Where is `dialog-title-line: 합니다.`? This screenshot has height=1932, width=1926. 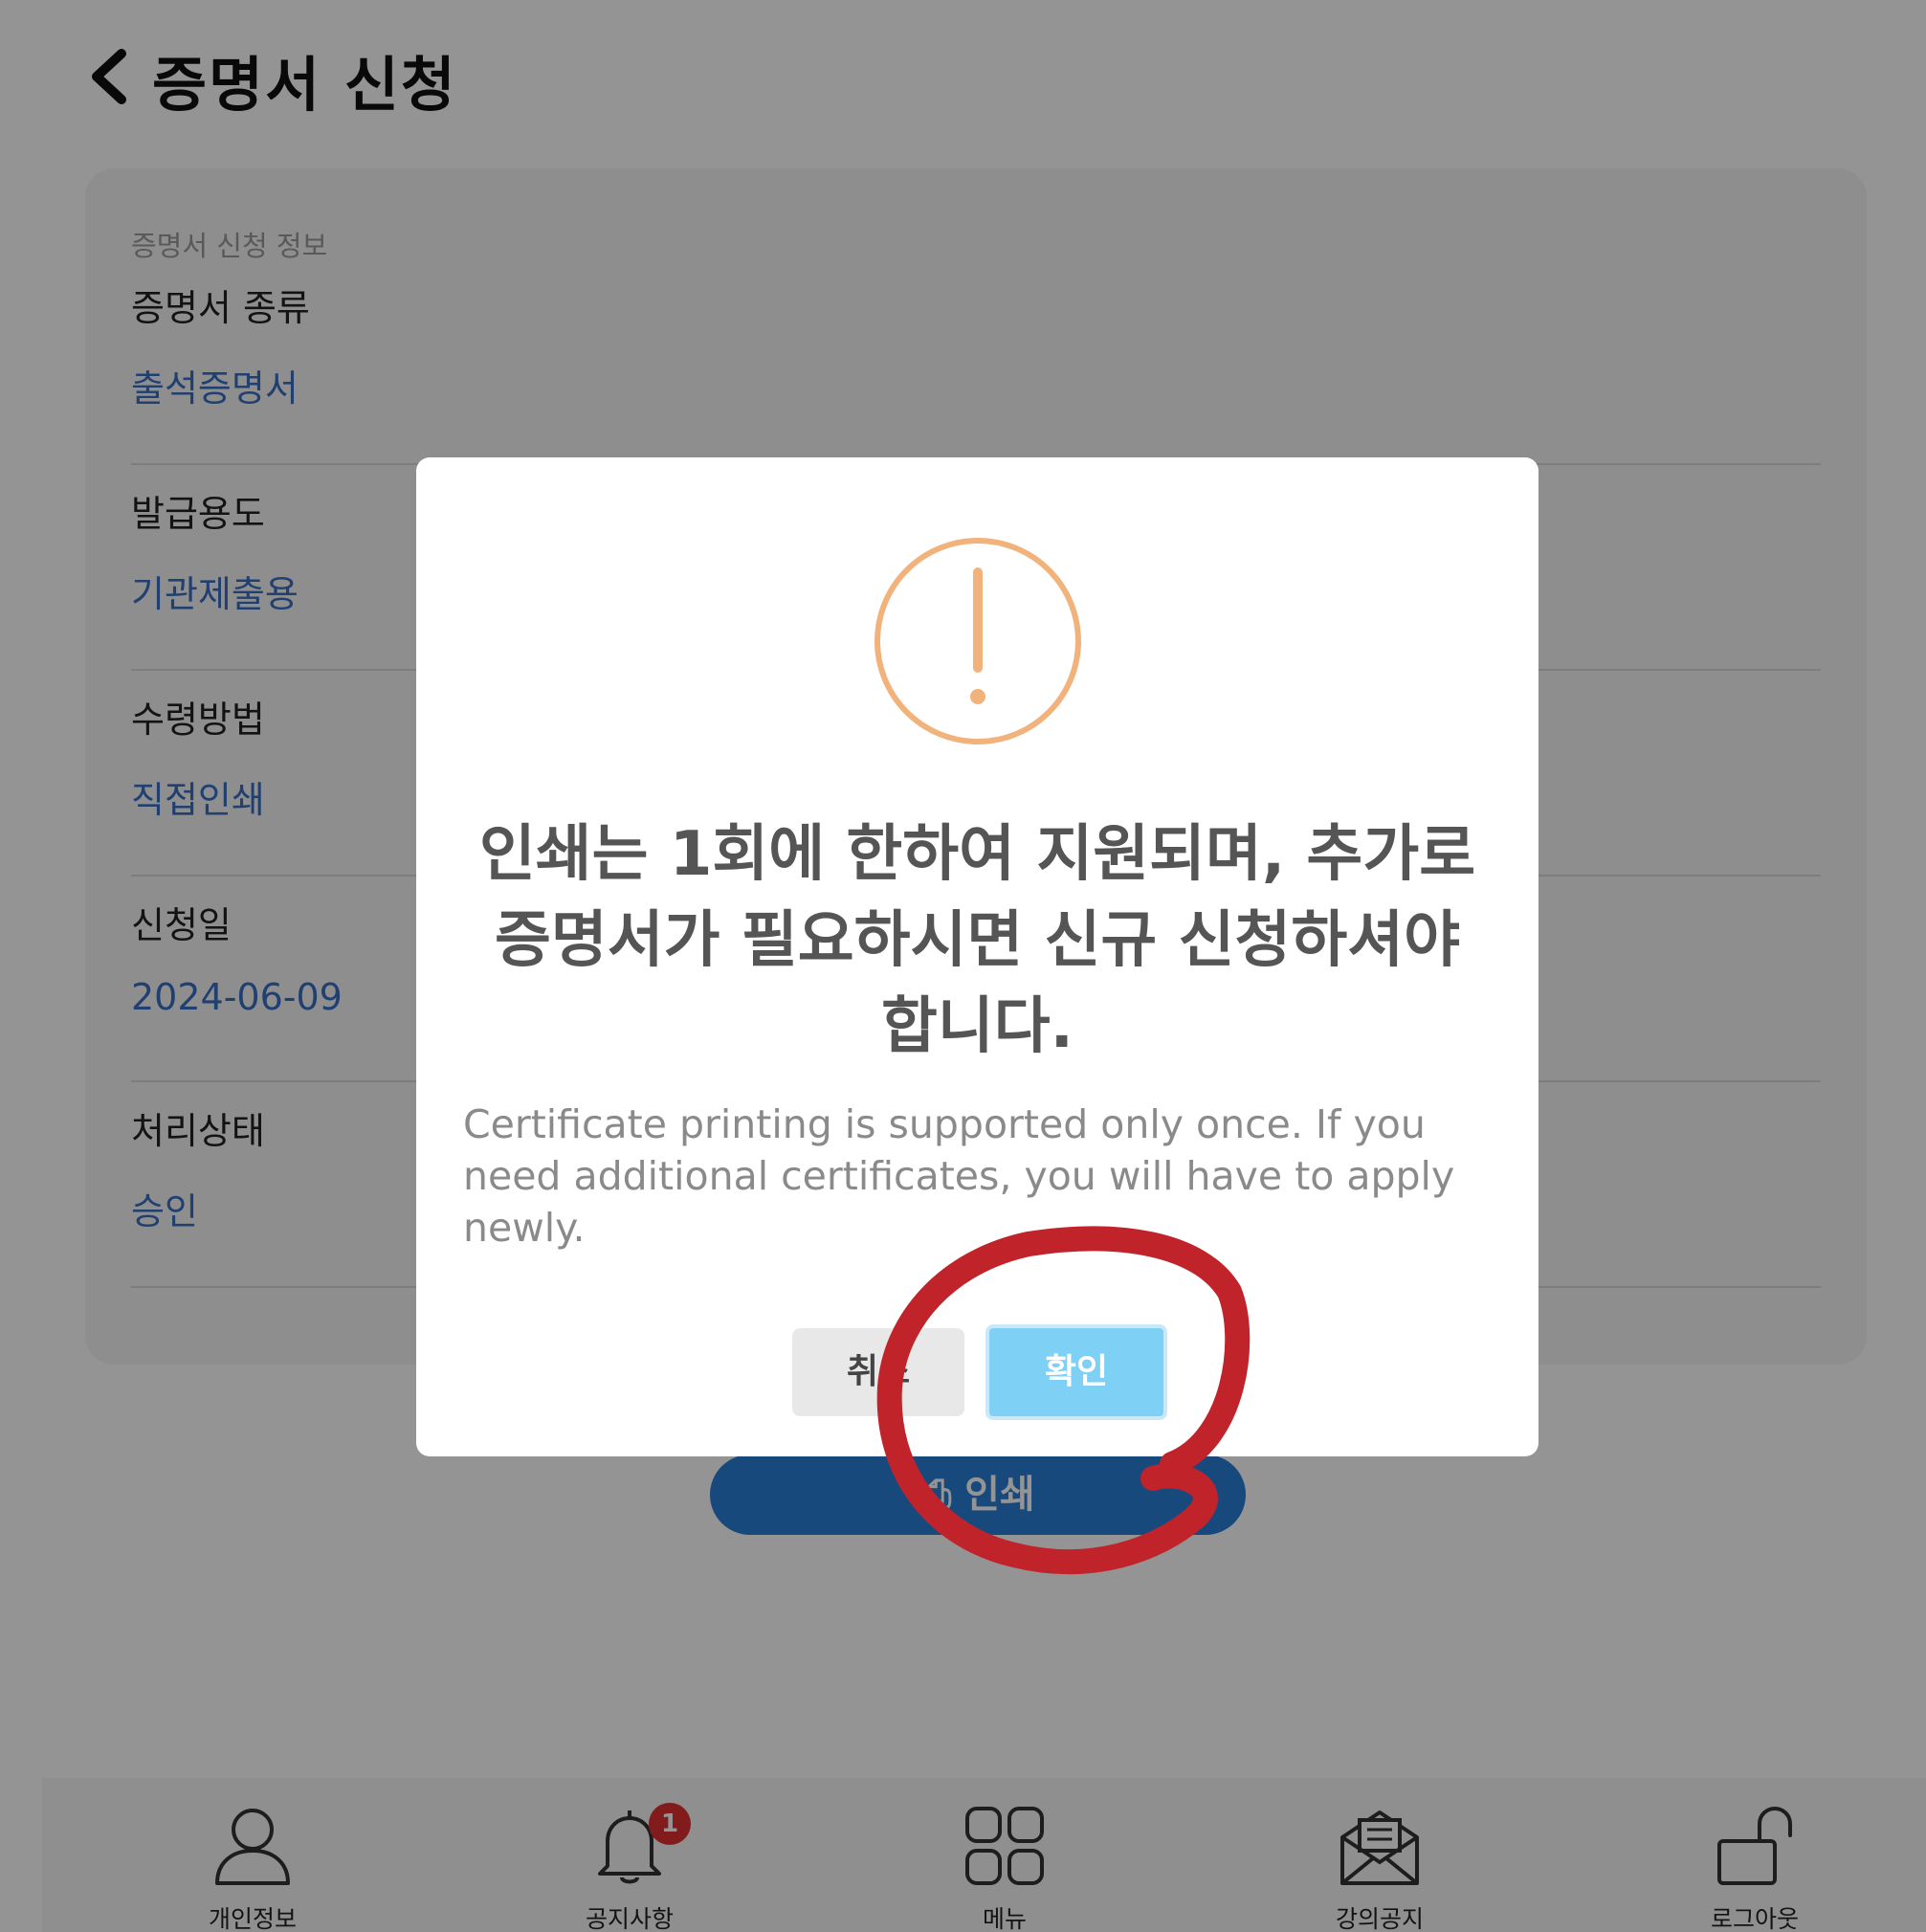
dialog-title-line: 합니다. is located at coordinates (977, 1026).